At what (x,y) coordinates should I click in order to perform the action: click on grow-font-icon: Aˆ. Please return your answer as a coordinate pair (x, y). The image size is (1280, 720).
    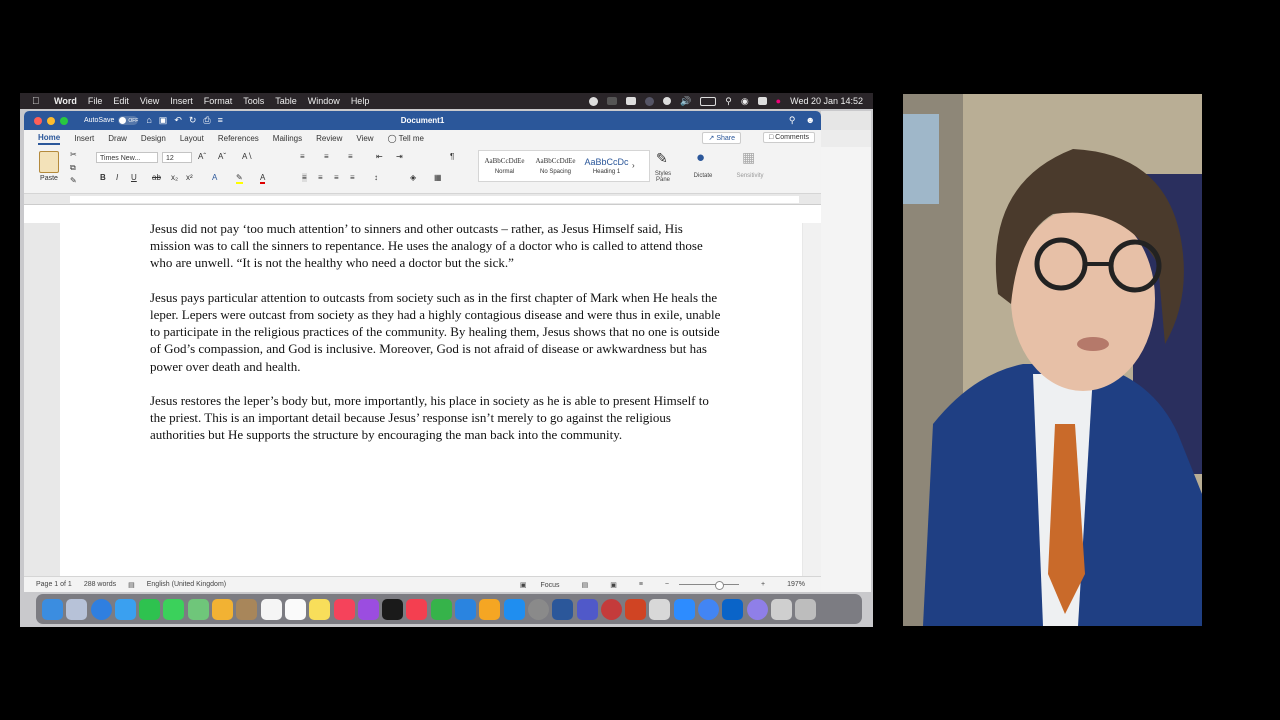
    Looking at the image, I should click on (202, 156).